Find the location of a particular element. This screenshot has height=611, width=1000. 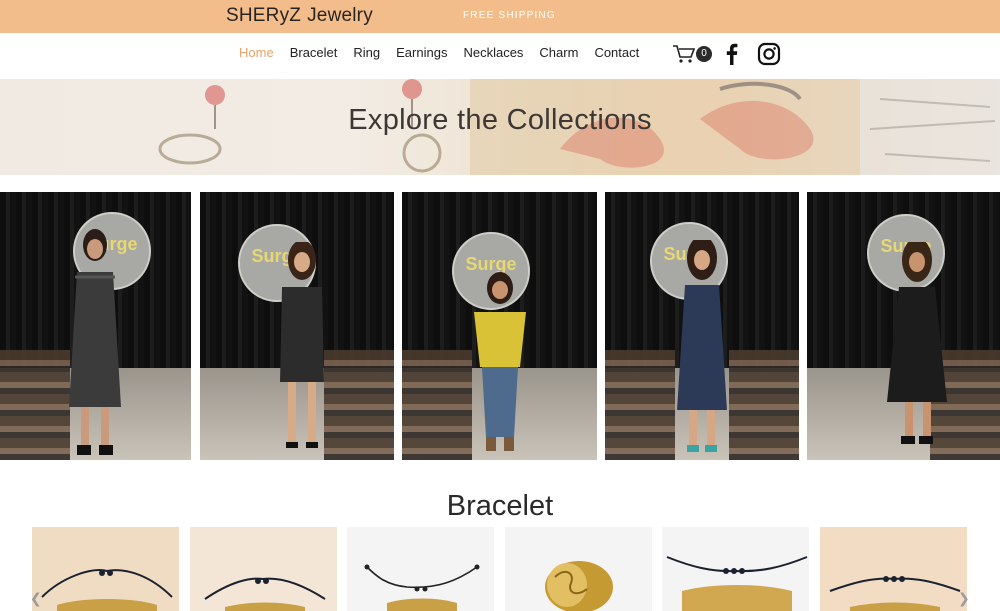

instagram-icon is located at coordinates (769, 54).